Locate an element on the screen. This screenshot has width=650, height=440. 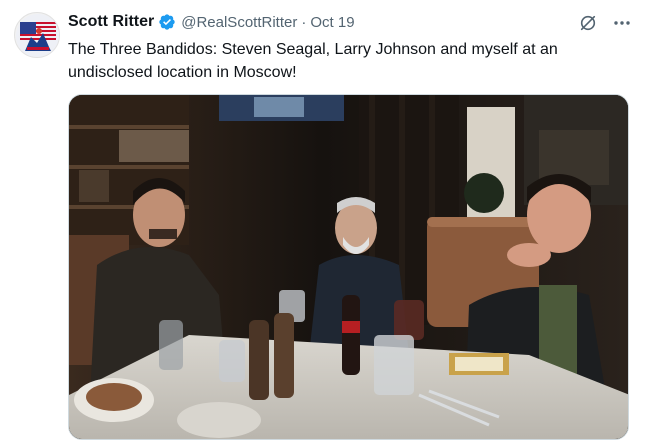
avatar-image is located at coordinates (37, 35).